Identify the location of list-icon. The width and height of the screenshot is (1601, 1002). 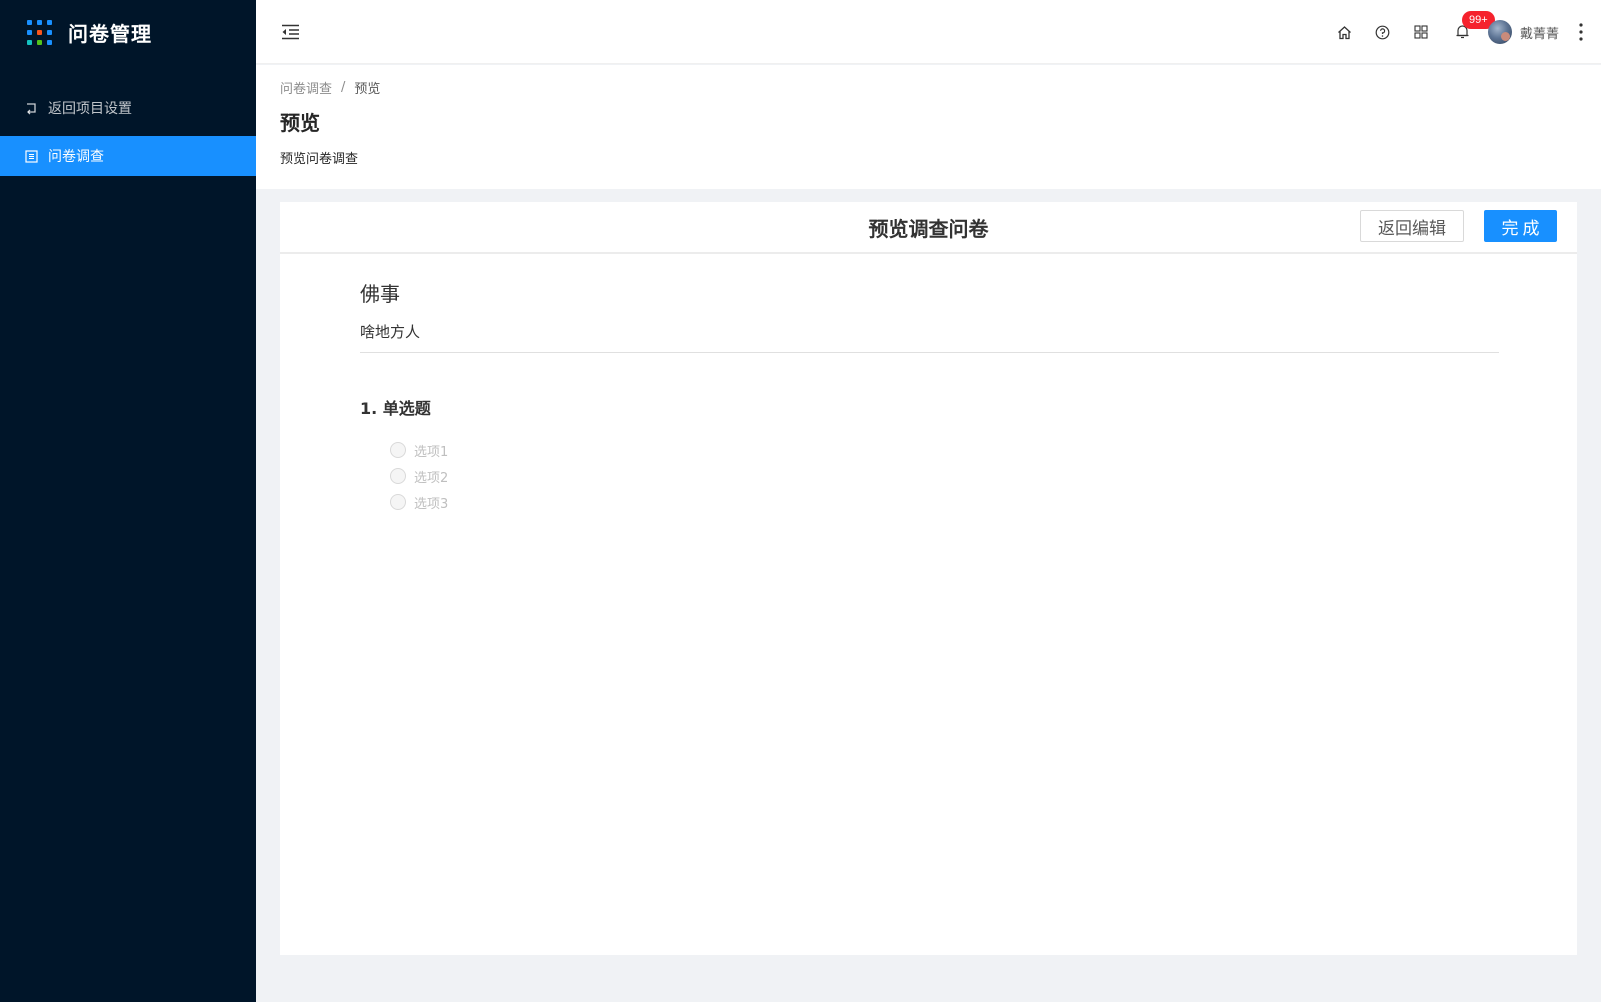
(31, 156).